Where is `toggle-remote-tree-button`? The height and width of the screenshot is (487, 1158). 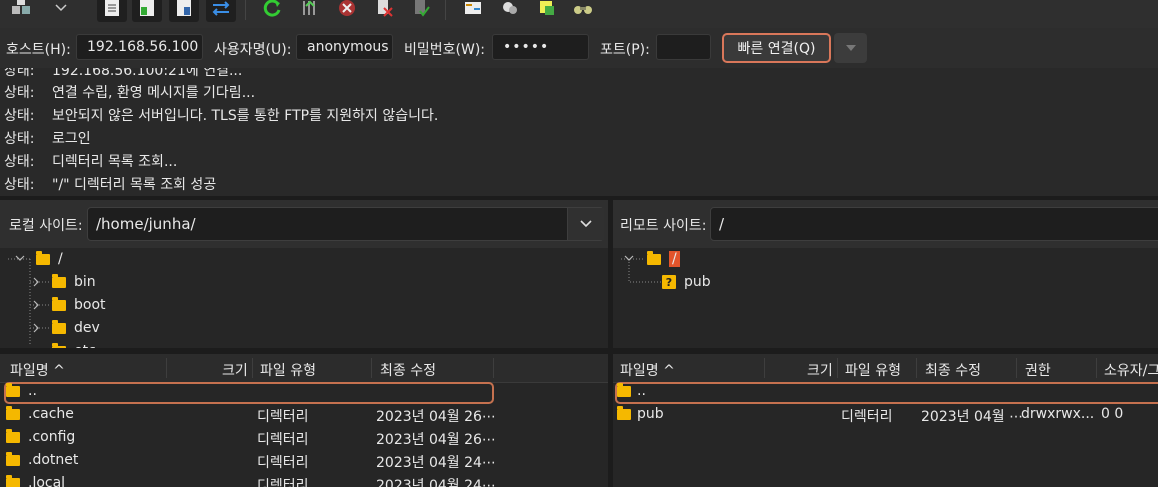 toggle-remote-tree-button is located at coordinates (184, 11).